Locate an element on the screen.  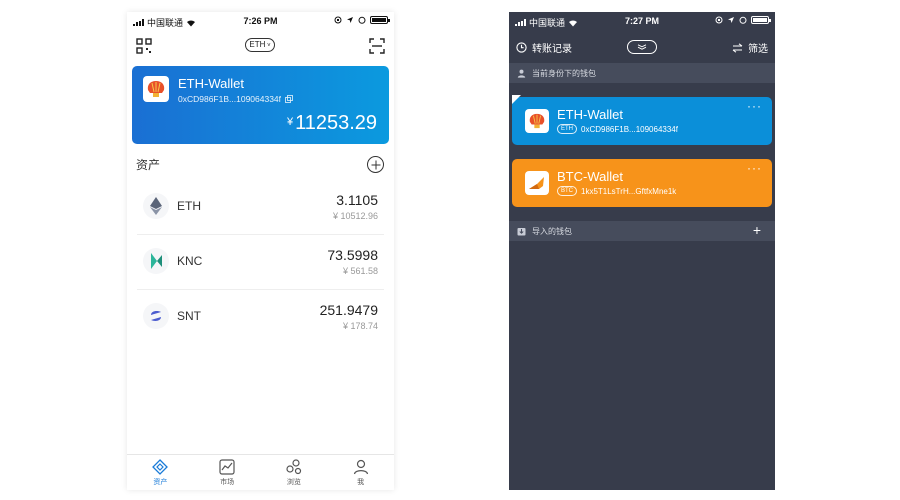
copy-icon is located at coordinates (289, 99).